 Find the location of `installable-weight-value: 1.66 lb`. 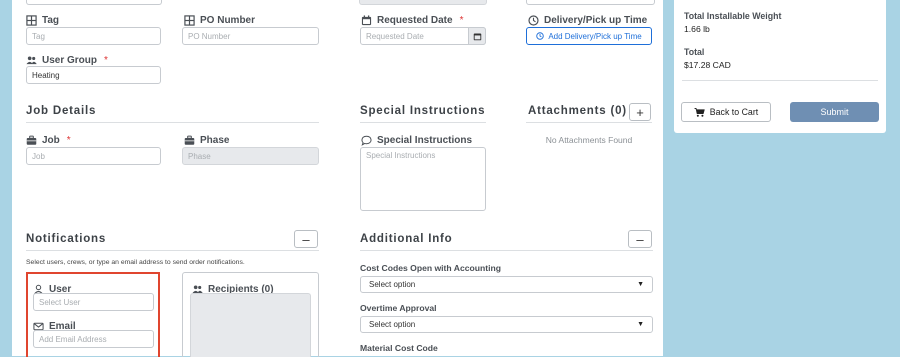

installable-weight-value: 1.66 lb is located at coordinates (697, 29).